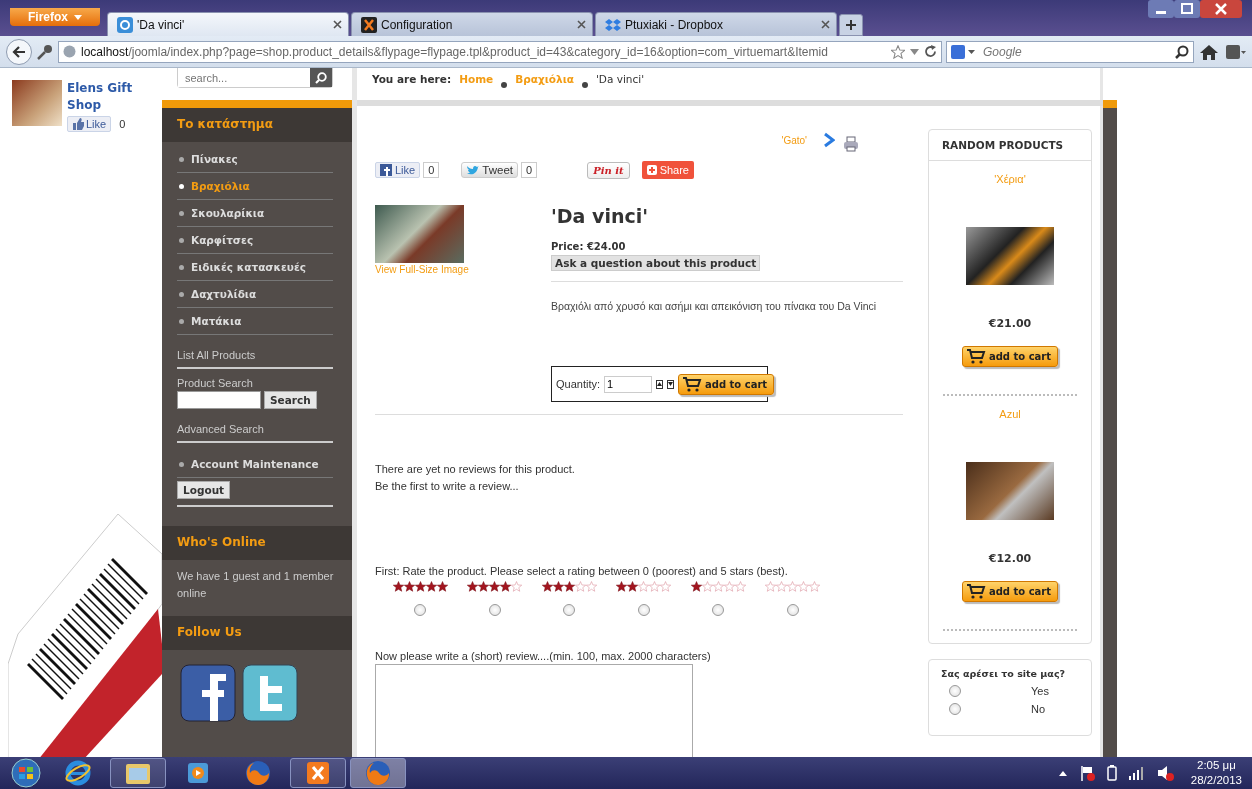  I want to click on clock: 2:05 μμ 28/2/2013, so click(1216, 773).